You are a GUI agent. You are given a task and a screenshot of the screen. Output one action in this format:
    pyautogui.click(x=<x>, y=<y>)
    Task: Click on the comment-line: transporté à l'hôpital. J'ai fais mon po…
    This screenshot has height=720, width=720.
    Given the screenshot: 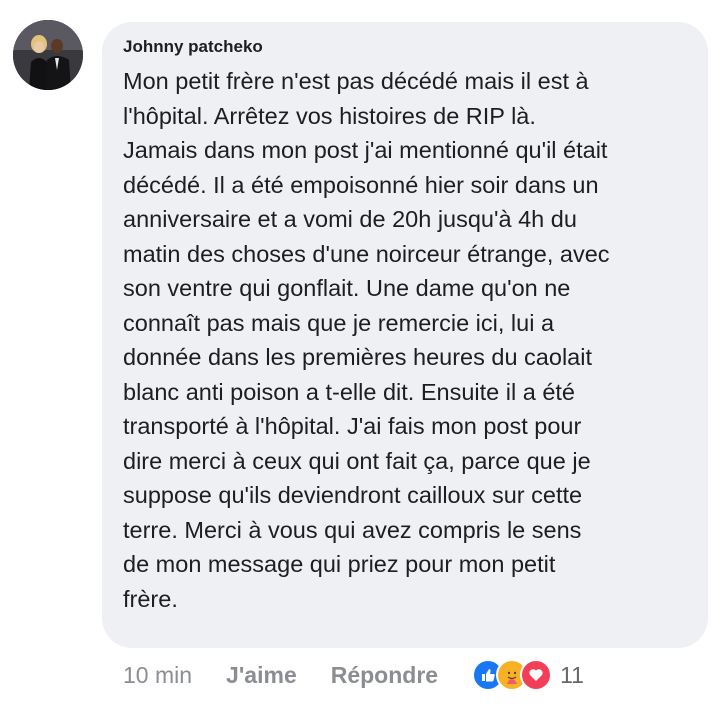 What is the action you would take?
    pyautogui.click(x=352, y=426)
    